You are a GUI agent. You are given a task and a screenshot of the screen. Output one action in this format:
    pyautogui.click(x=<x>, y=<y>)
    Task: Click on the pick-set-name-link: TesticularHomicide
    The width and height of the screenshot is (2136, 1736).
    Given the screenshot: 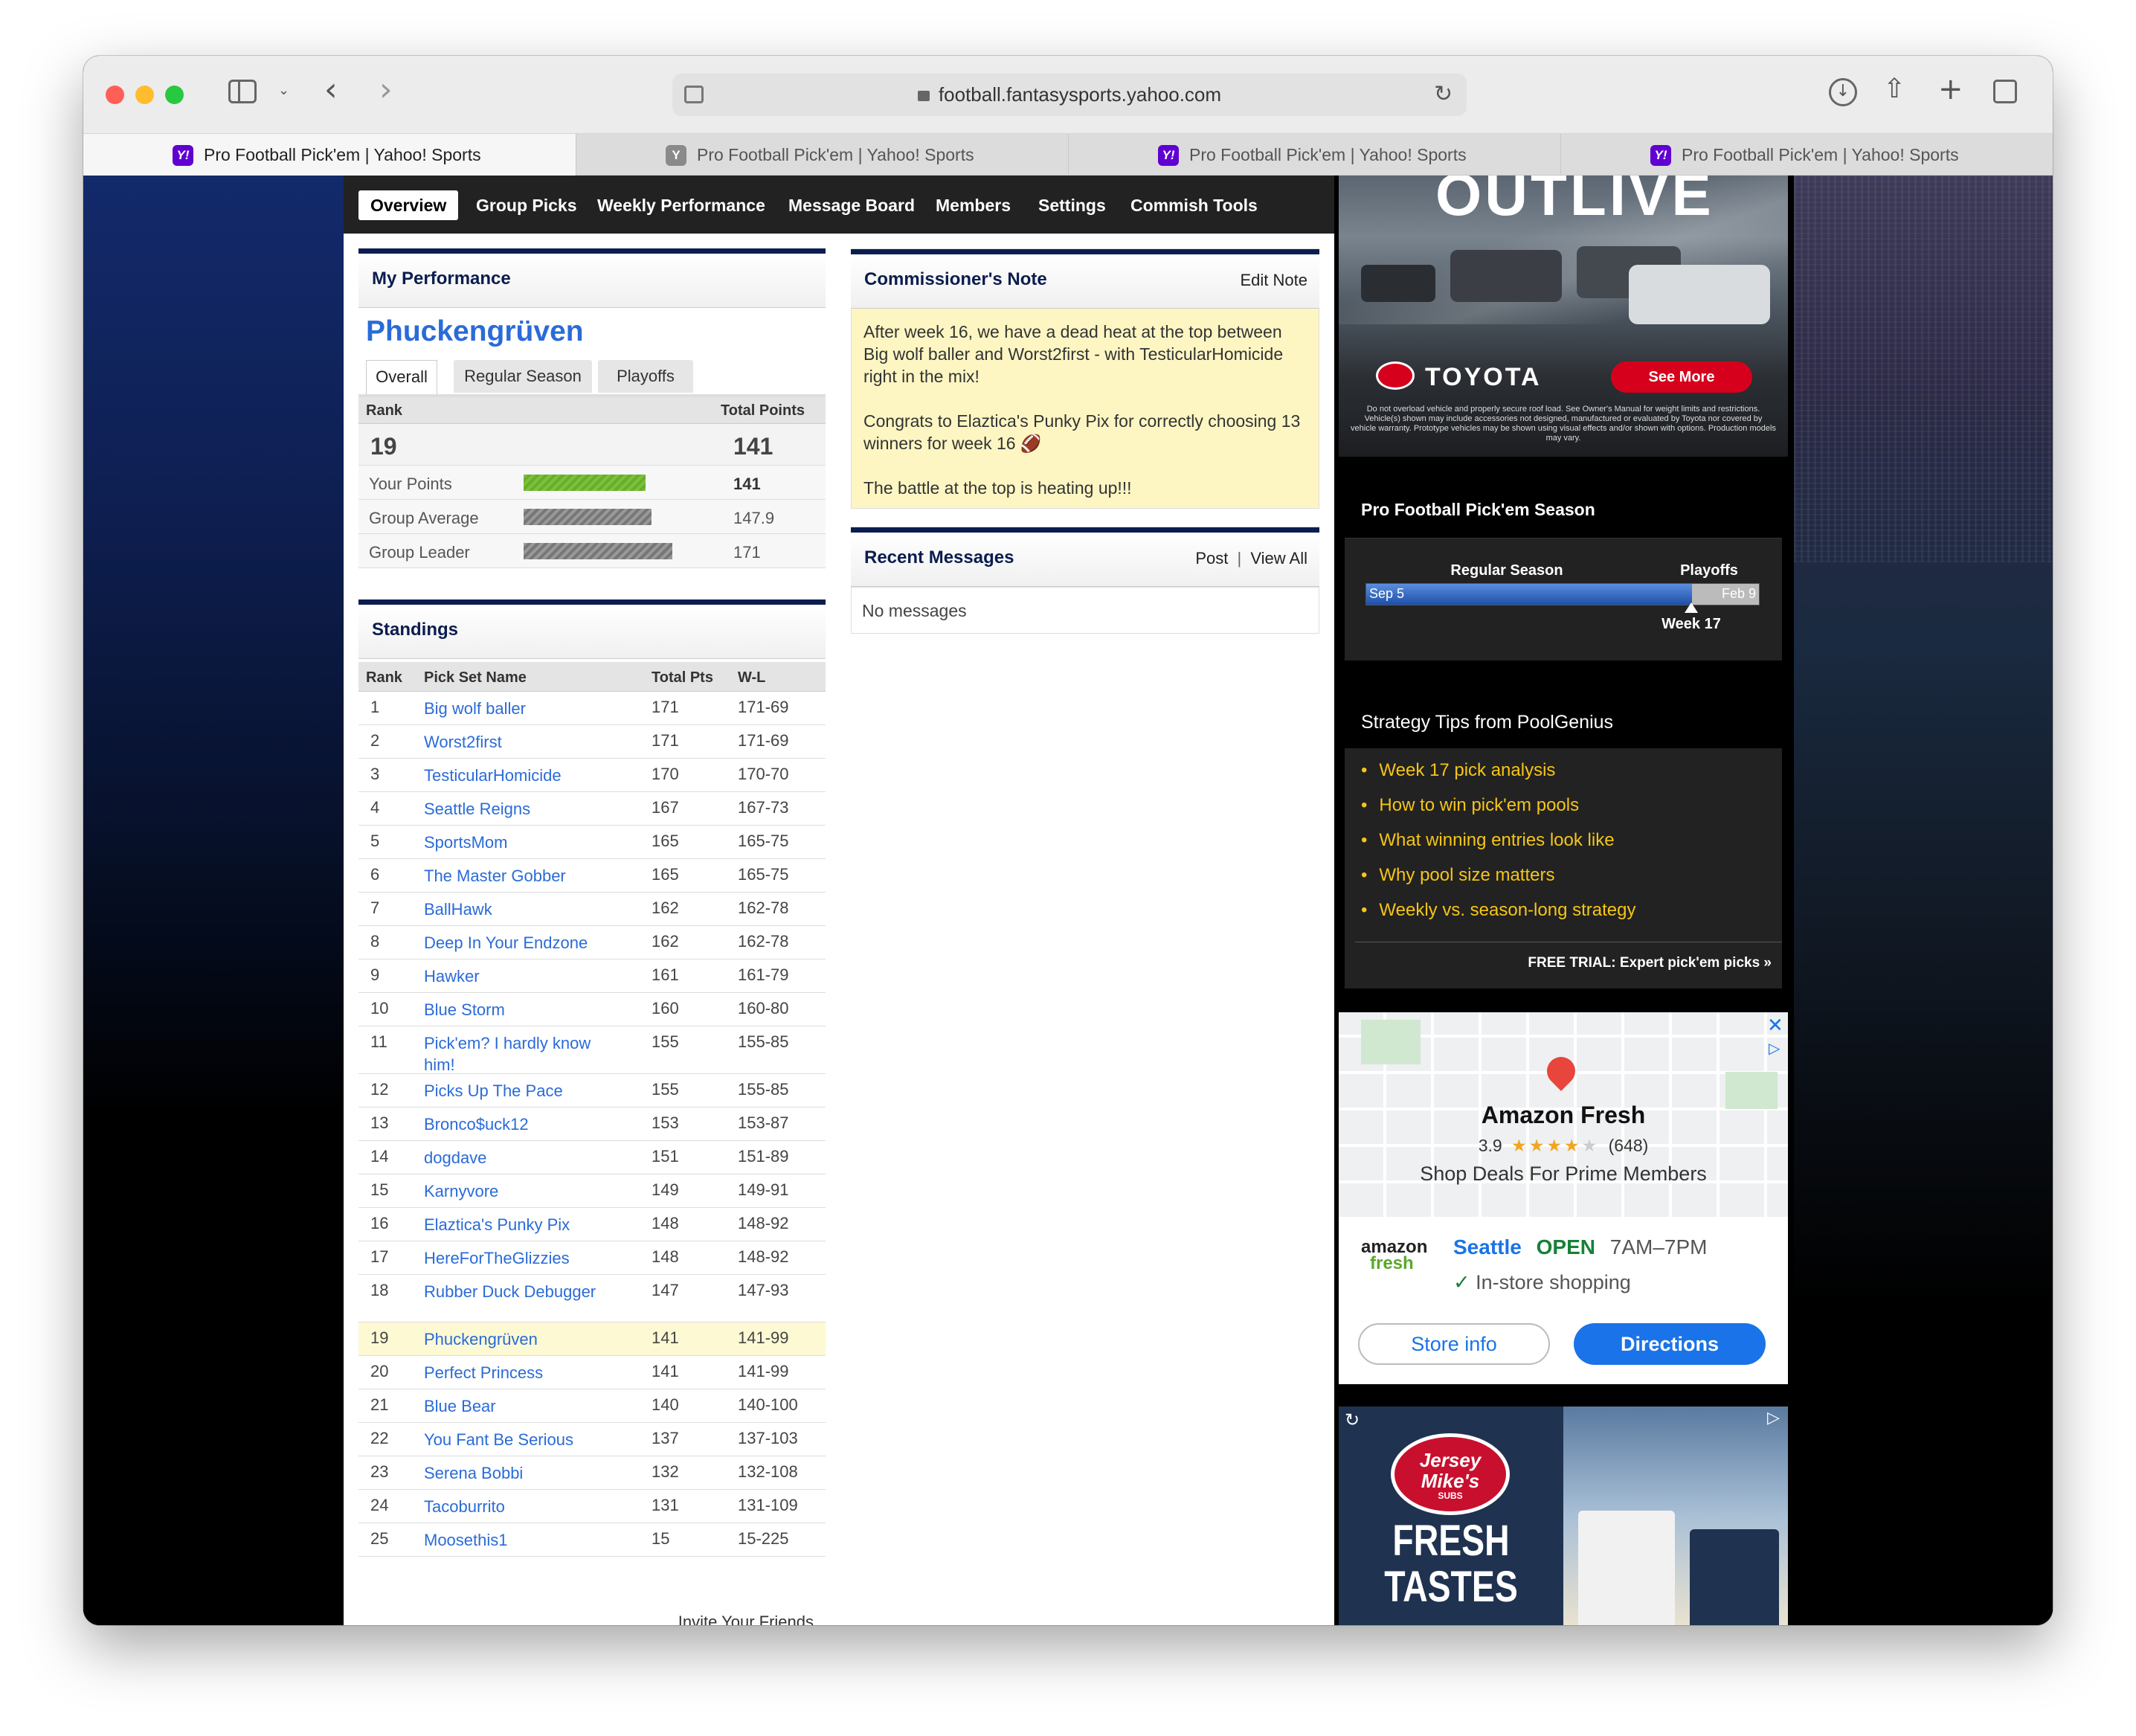 What is the action you would take?
    pyautogui.click(x=513, y=775)
    